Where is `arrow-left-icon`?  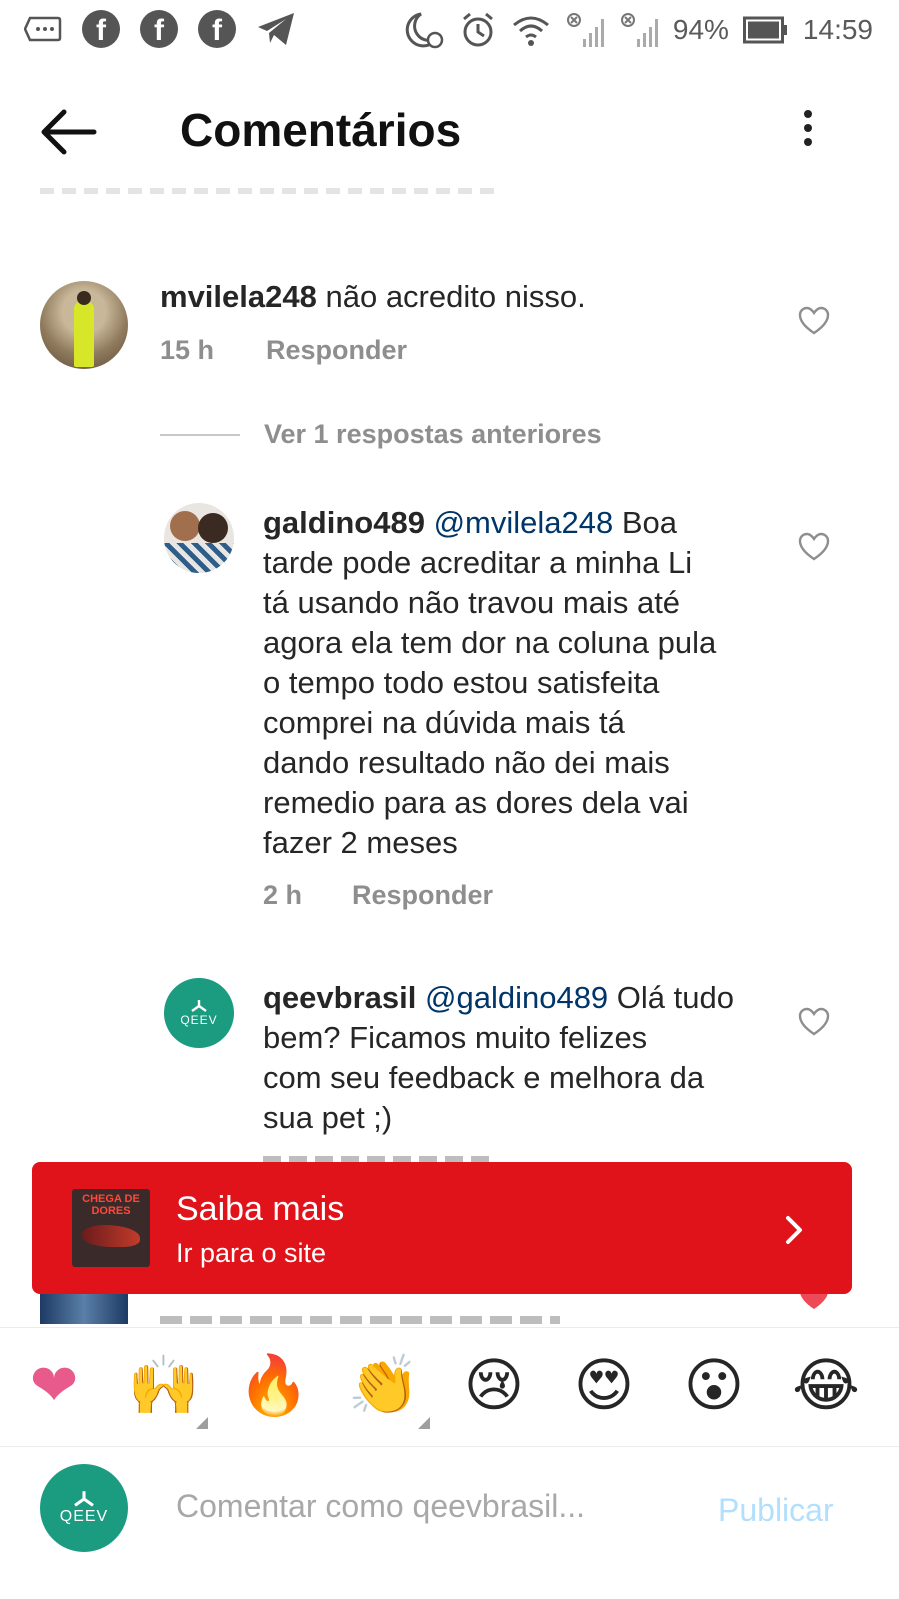
arrow-left-icon is located at coordinates (69, 132).